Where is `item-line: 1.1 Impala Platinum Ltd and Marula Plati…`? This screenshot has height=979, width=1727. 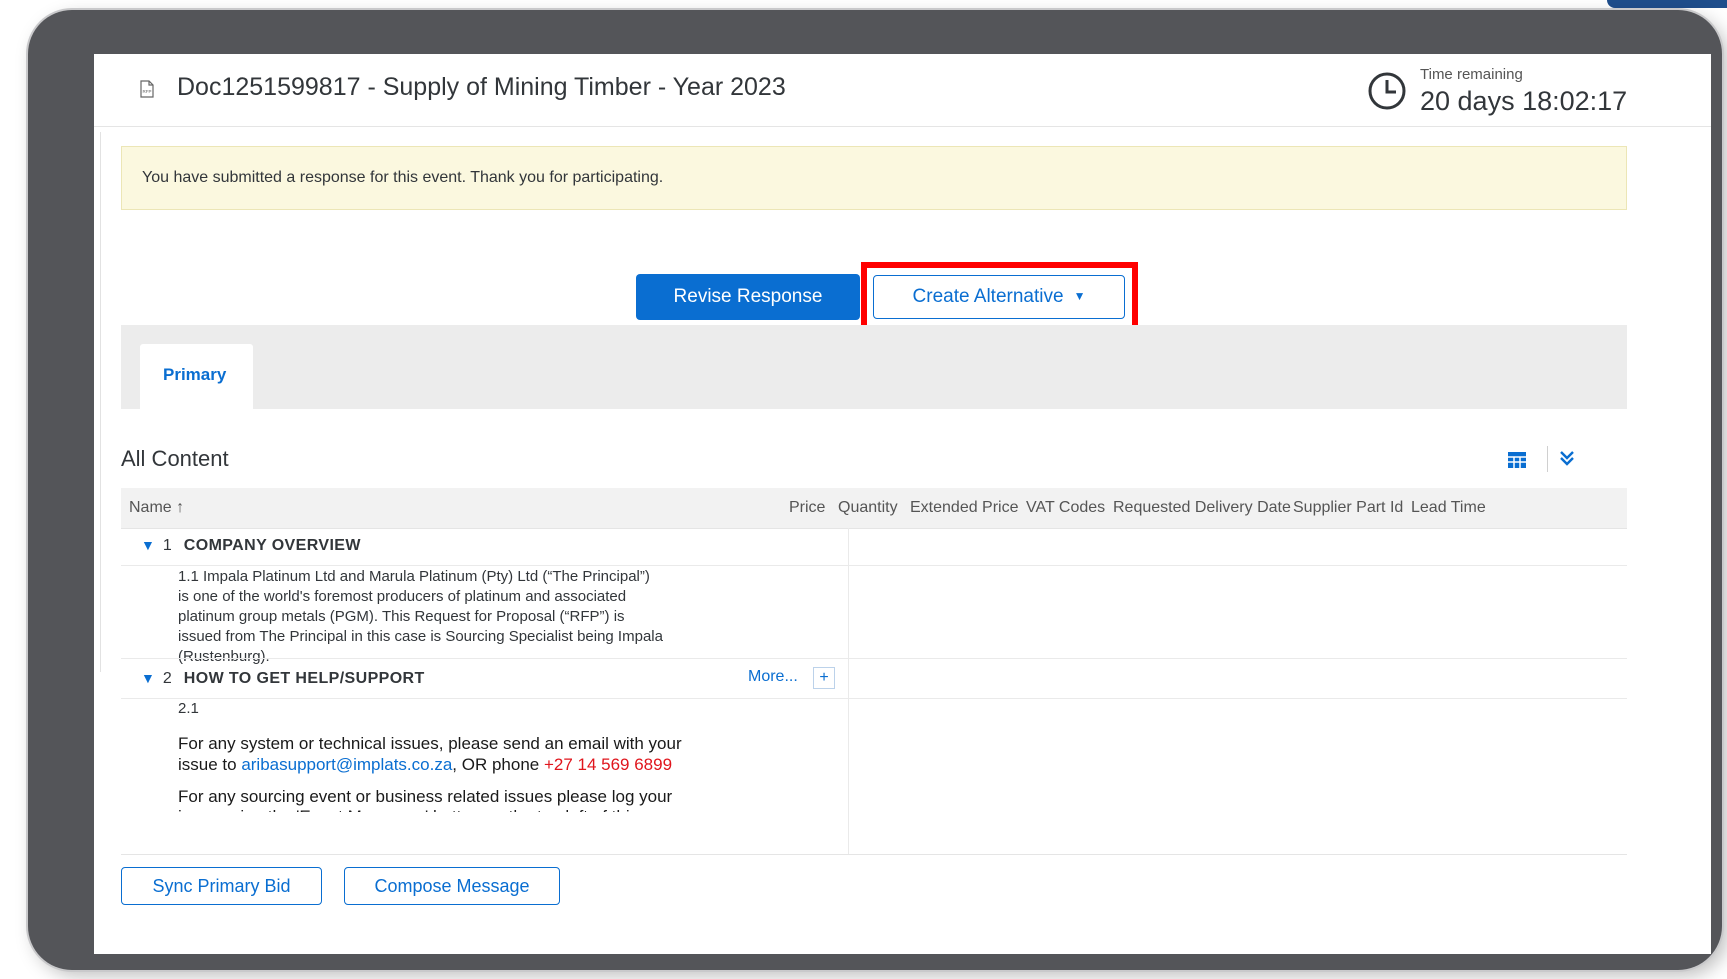 item-line: 1.1 Impala Platinum Ltd and Marula Plati… is located at coordinates (414, 576).